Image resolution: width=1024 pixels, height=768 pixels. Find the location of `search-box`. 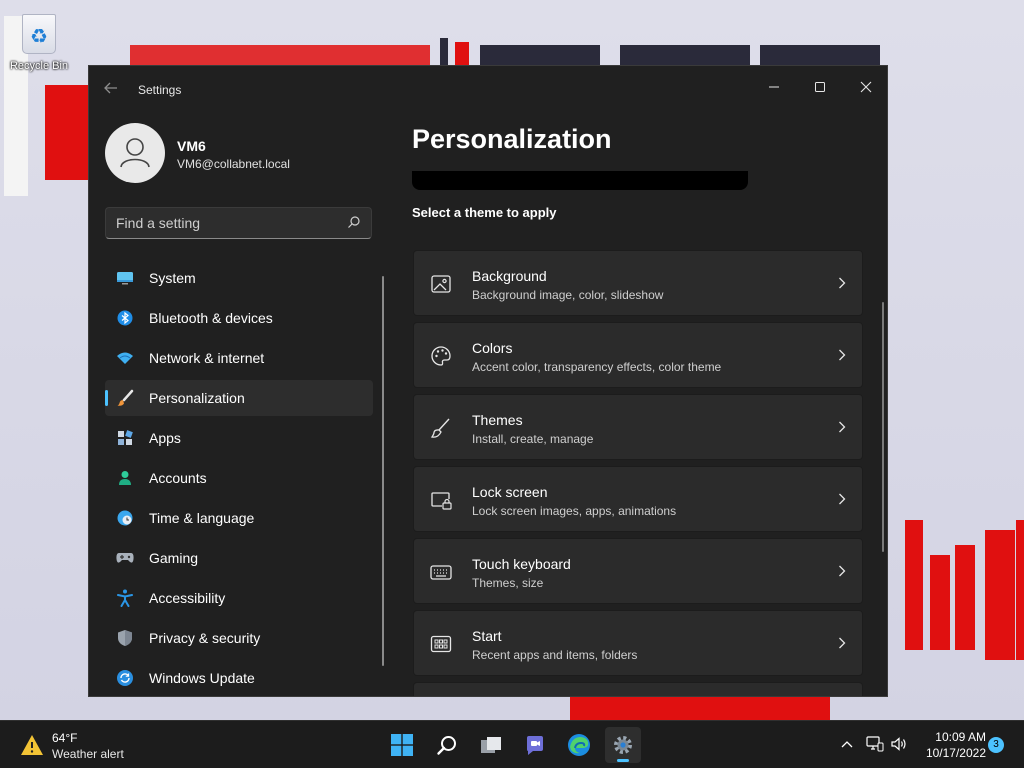

search-box is located at coordinates (238, 223).